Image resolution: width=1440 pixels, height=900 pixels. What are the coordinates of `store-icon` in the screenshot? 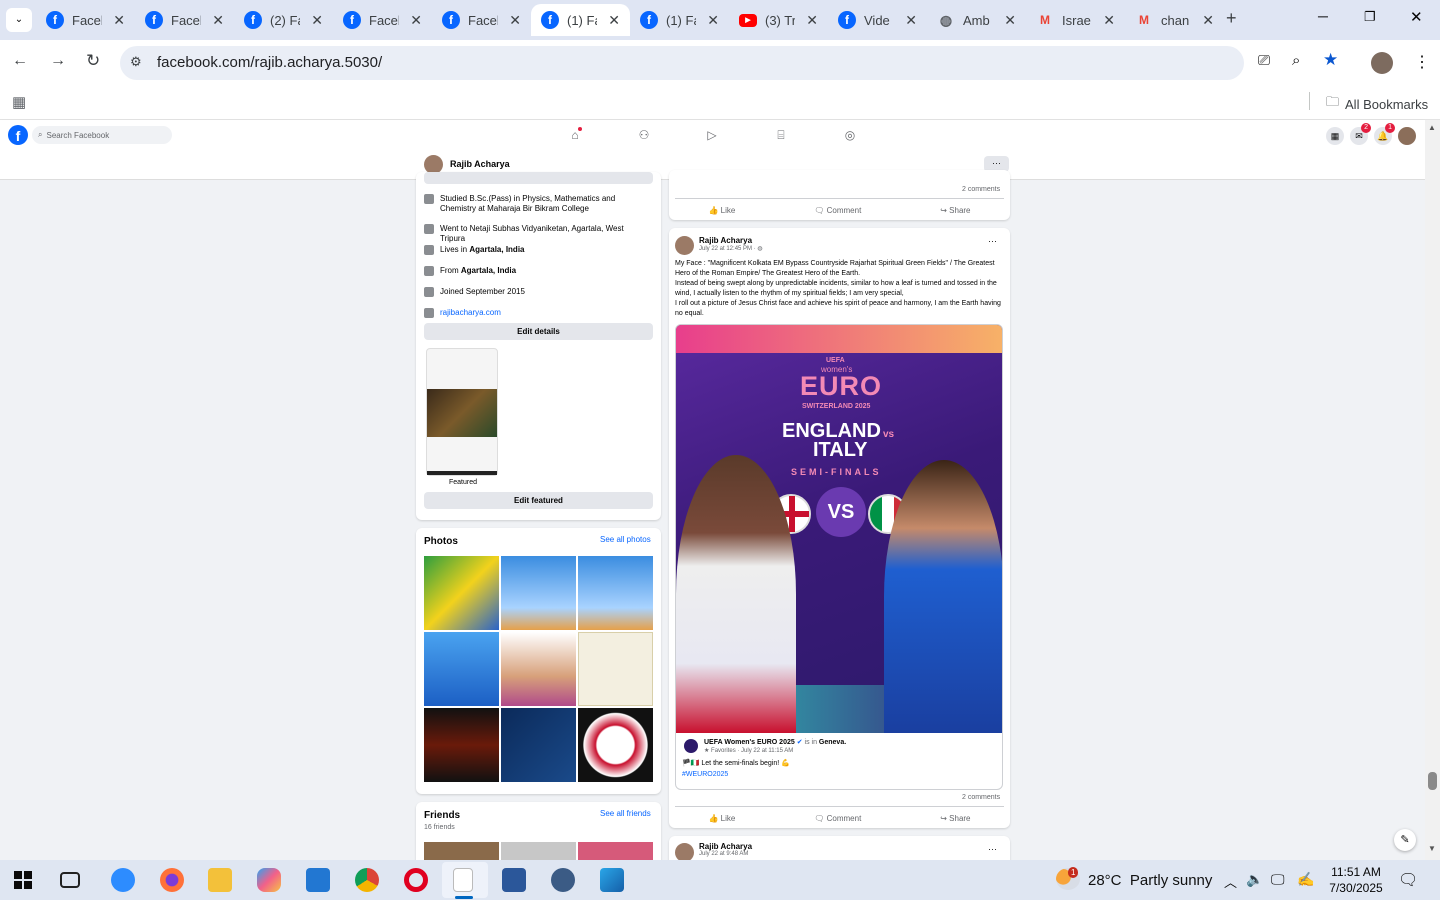 It's located at (318, 880).